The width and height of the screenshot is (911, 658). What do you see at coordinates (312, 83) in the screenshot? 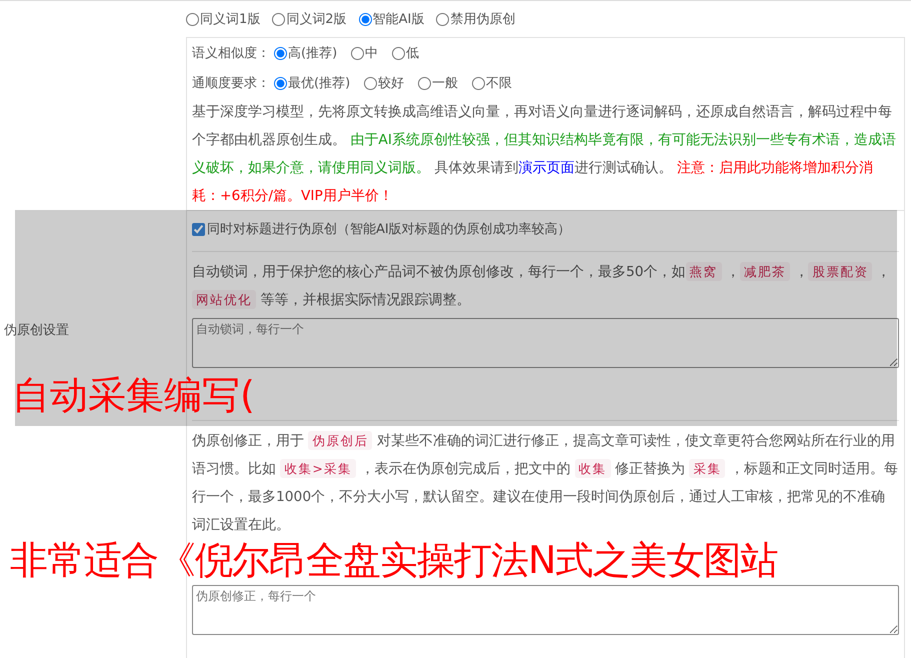
I see `fluency-radio-option: 最优(推荐)` at bounding box center [312, 83].